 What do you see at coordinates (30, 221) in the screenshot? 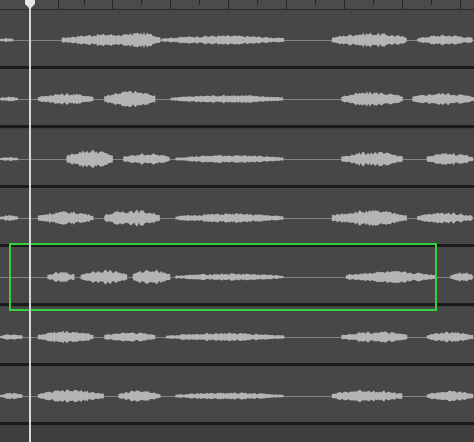
I see `playhead-line` at bounding box center [30, 221].